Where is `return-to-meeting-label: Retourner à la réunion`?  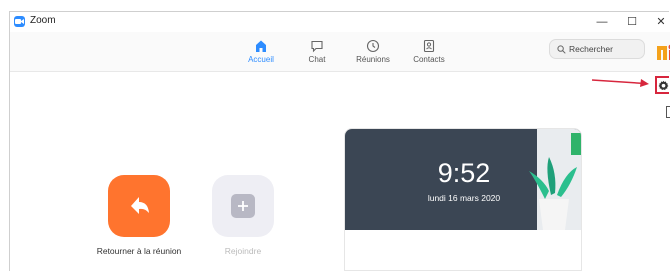
return-to-meeting-label: Retourner à la réunion is located at coordinates (139, 251).